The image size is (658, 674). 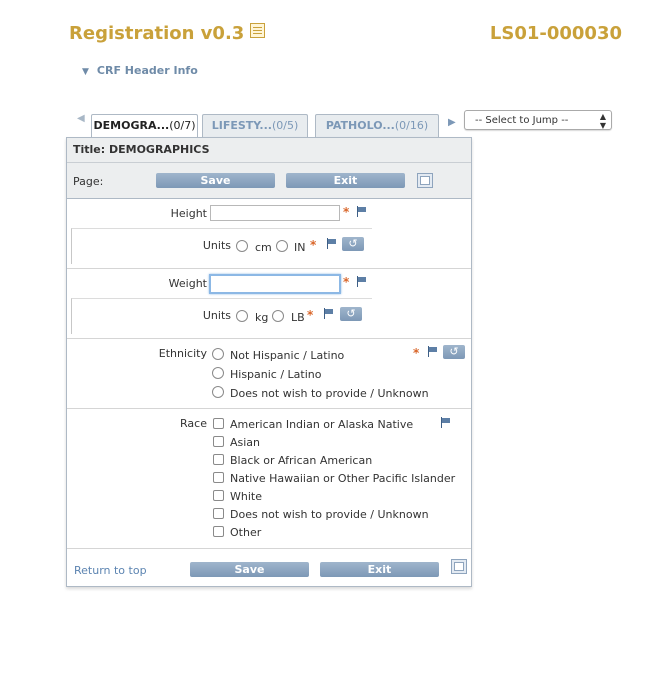 I want to click on race-option-label: Does not wish to provide / Unknown, so click(x=329, y=514).